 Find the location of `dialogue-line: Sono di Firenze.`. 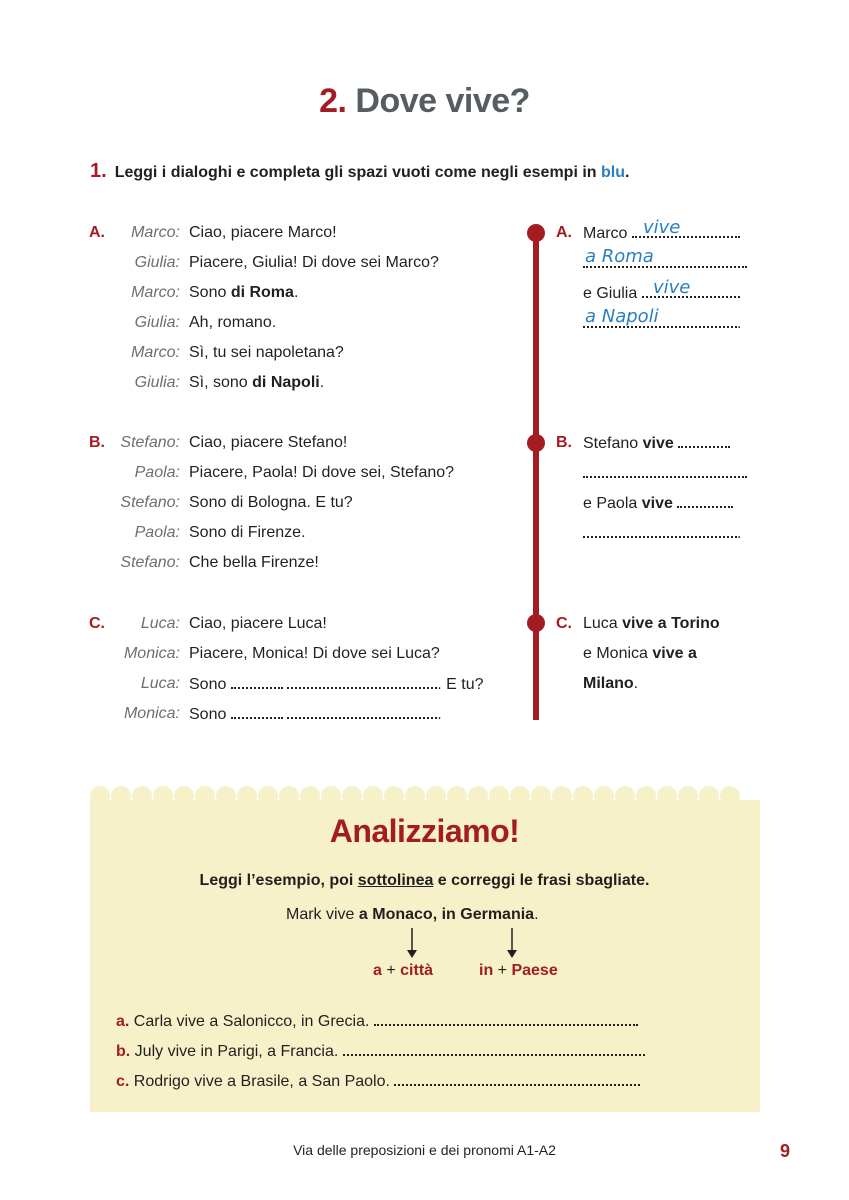

dialogue-line: Sono di Firenze. is located at coordinates (247, 532).